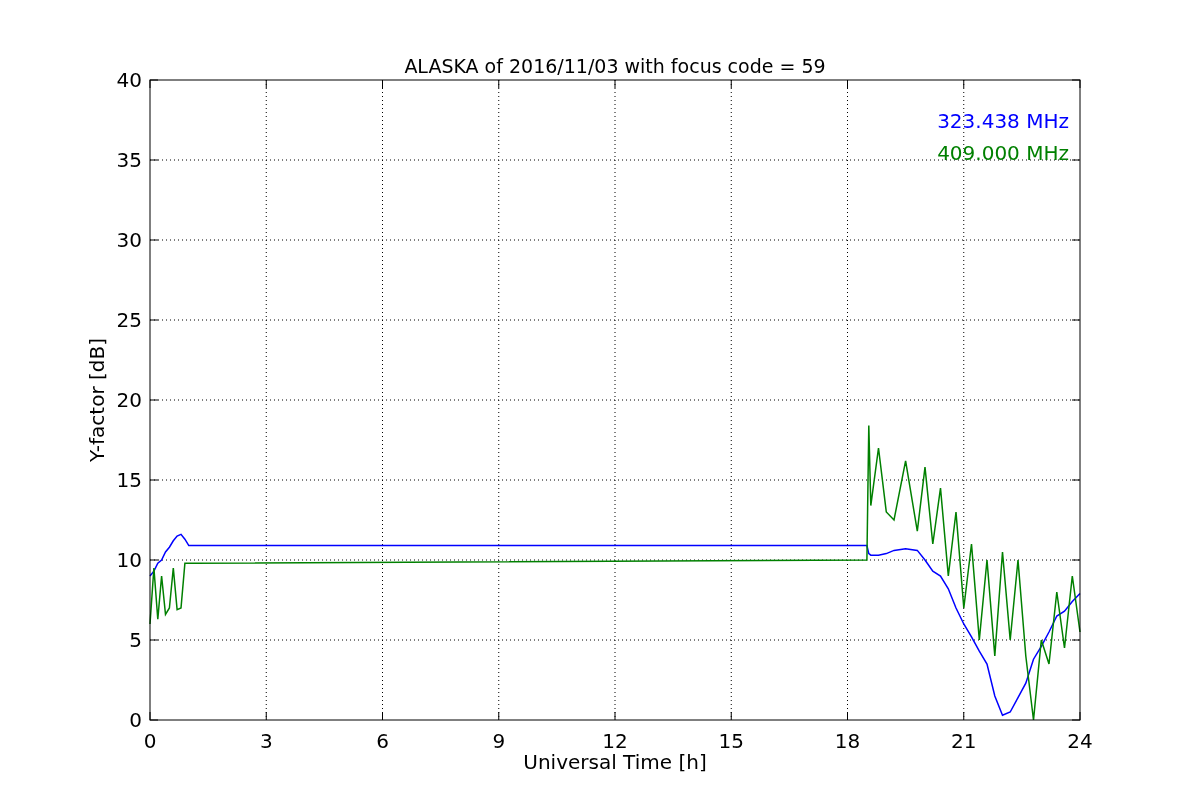  I want to click on tick-label: 25, so click(129, 320).